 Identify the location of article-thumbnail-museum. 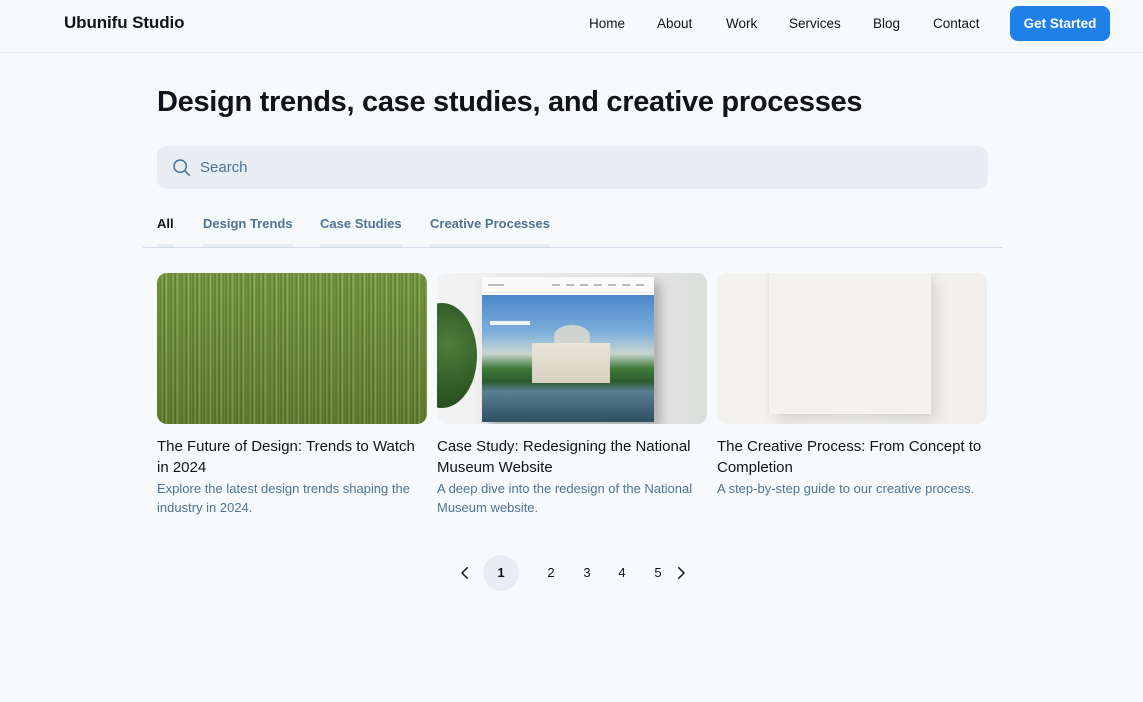
(572, 348).